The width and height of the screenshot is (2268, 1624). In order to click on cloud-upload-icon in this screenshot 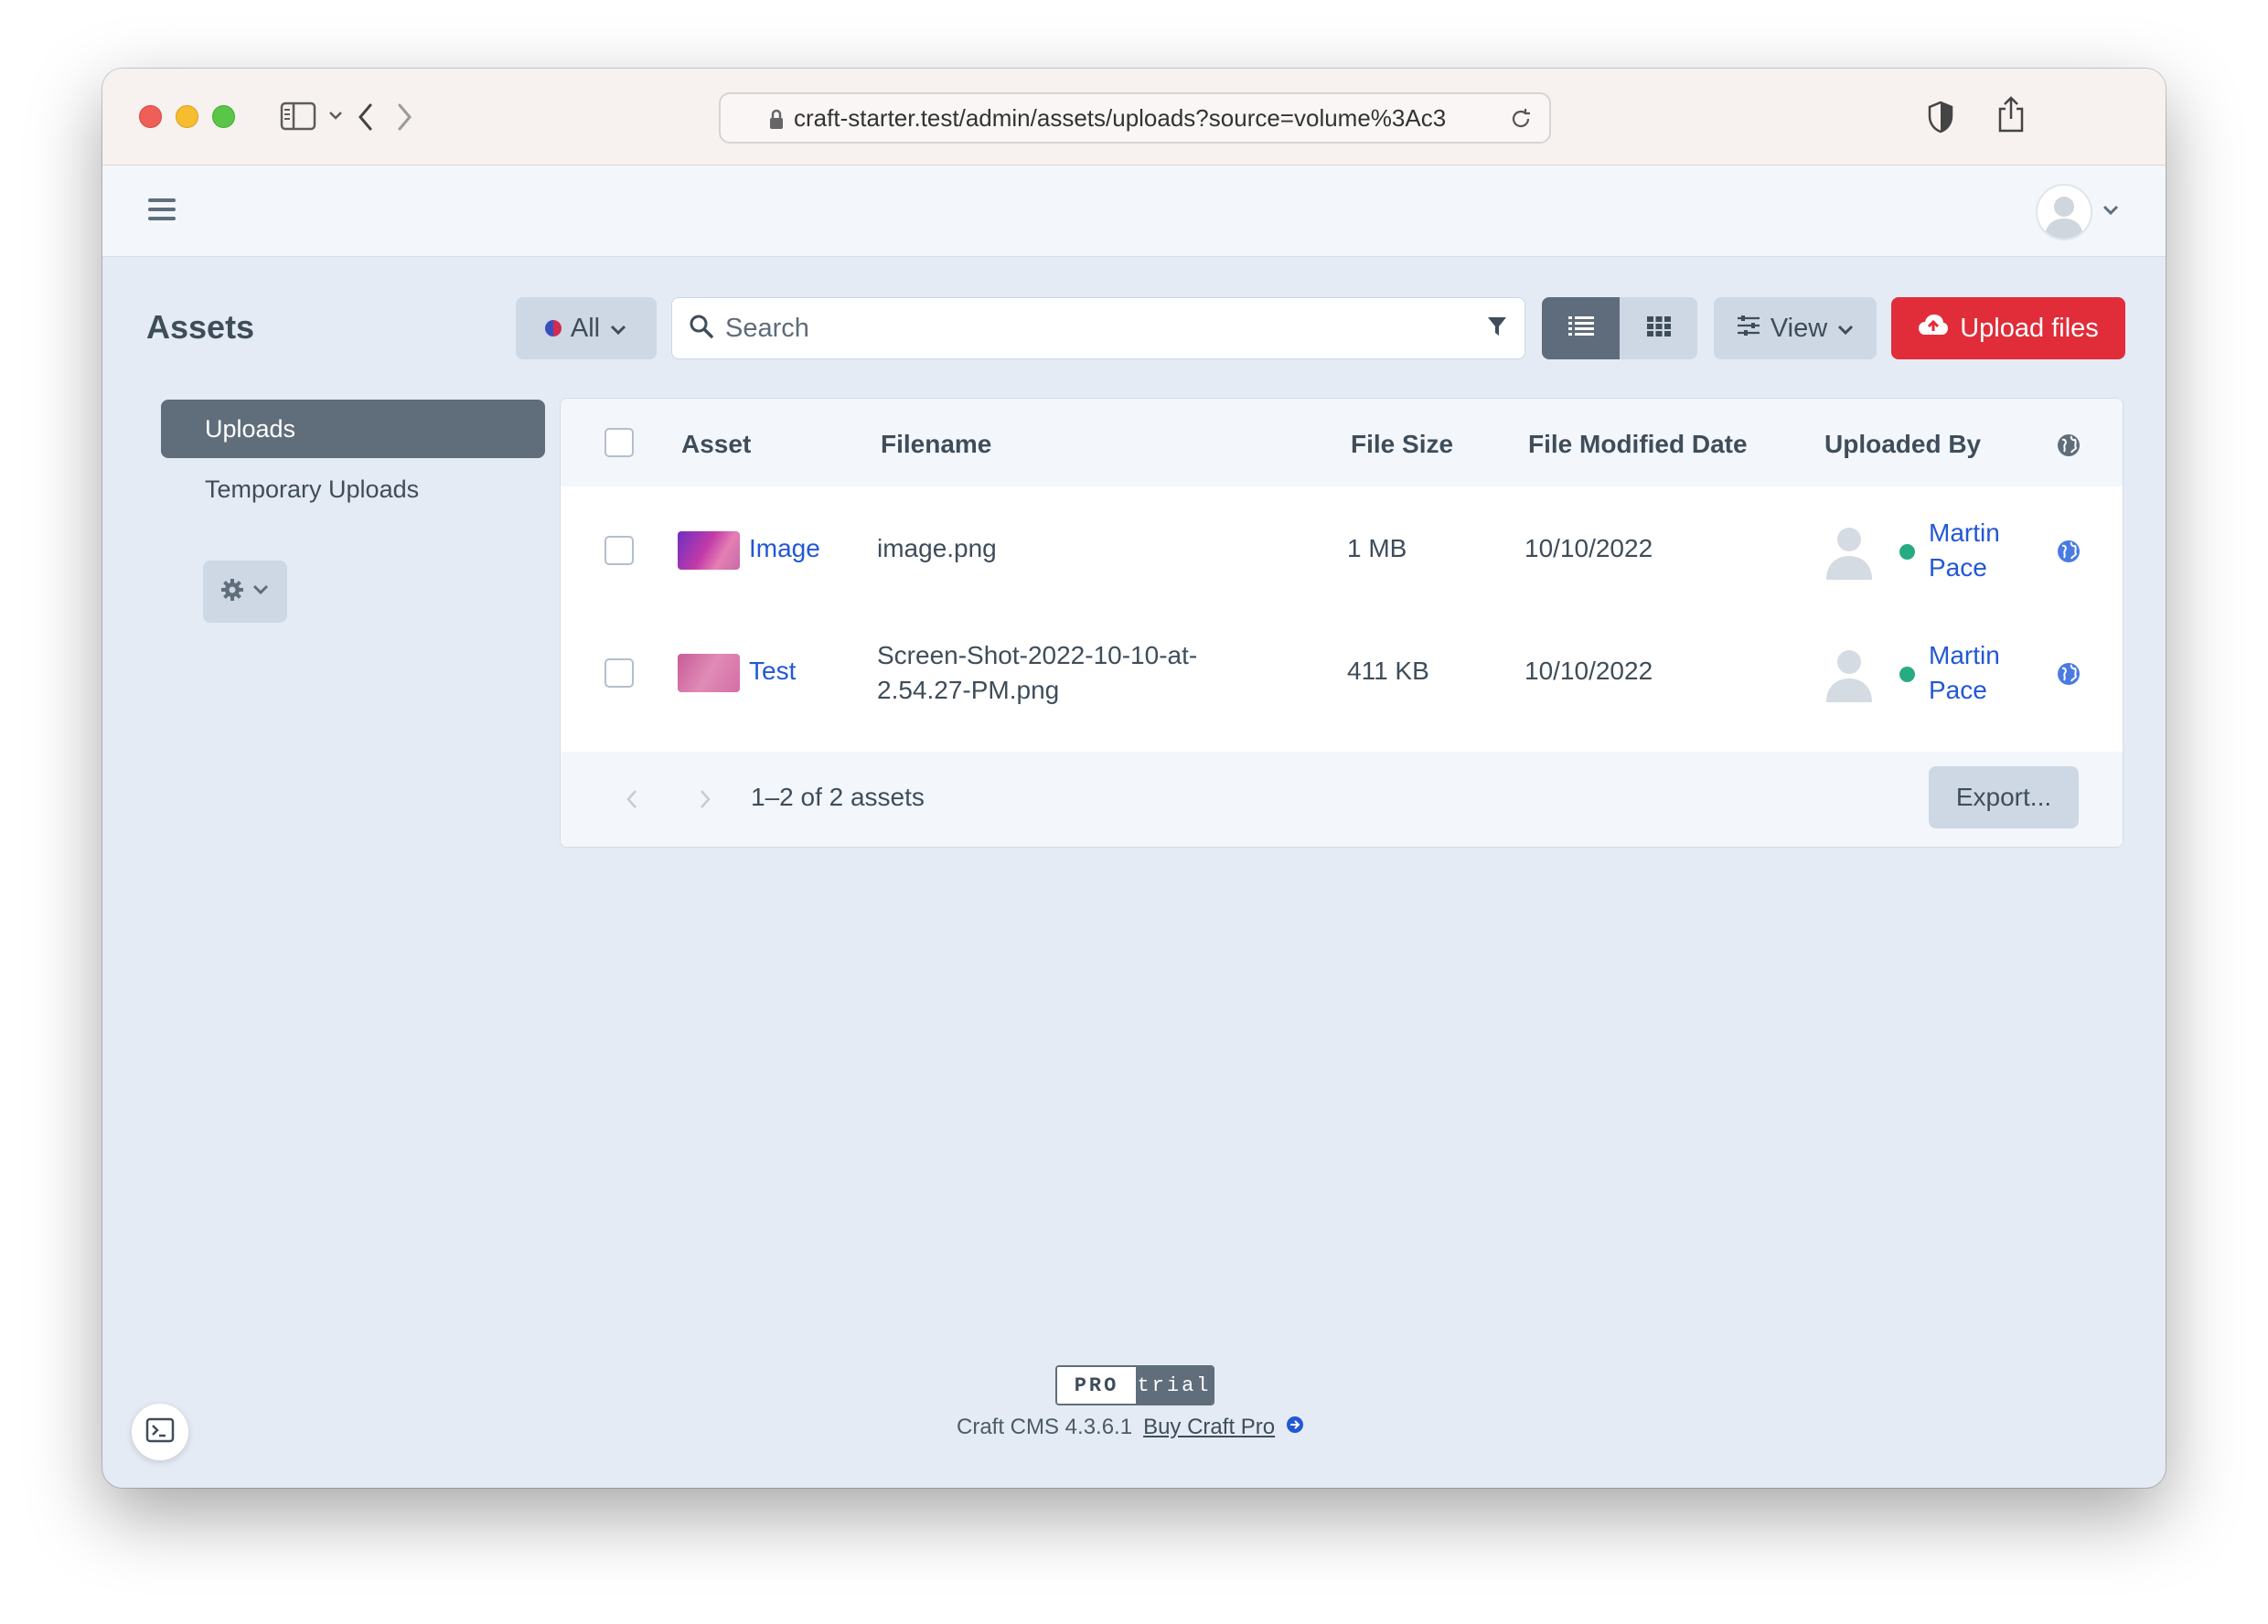, I will do `click(1933, 328)`.